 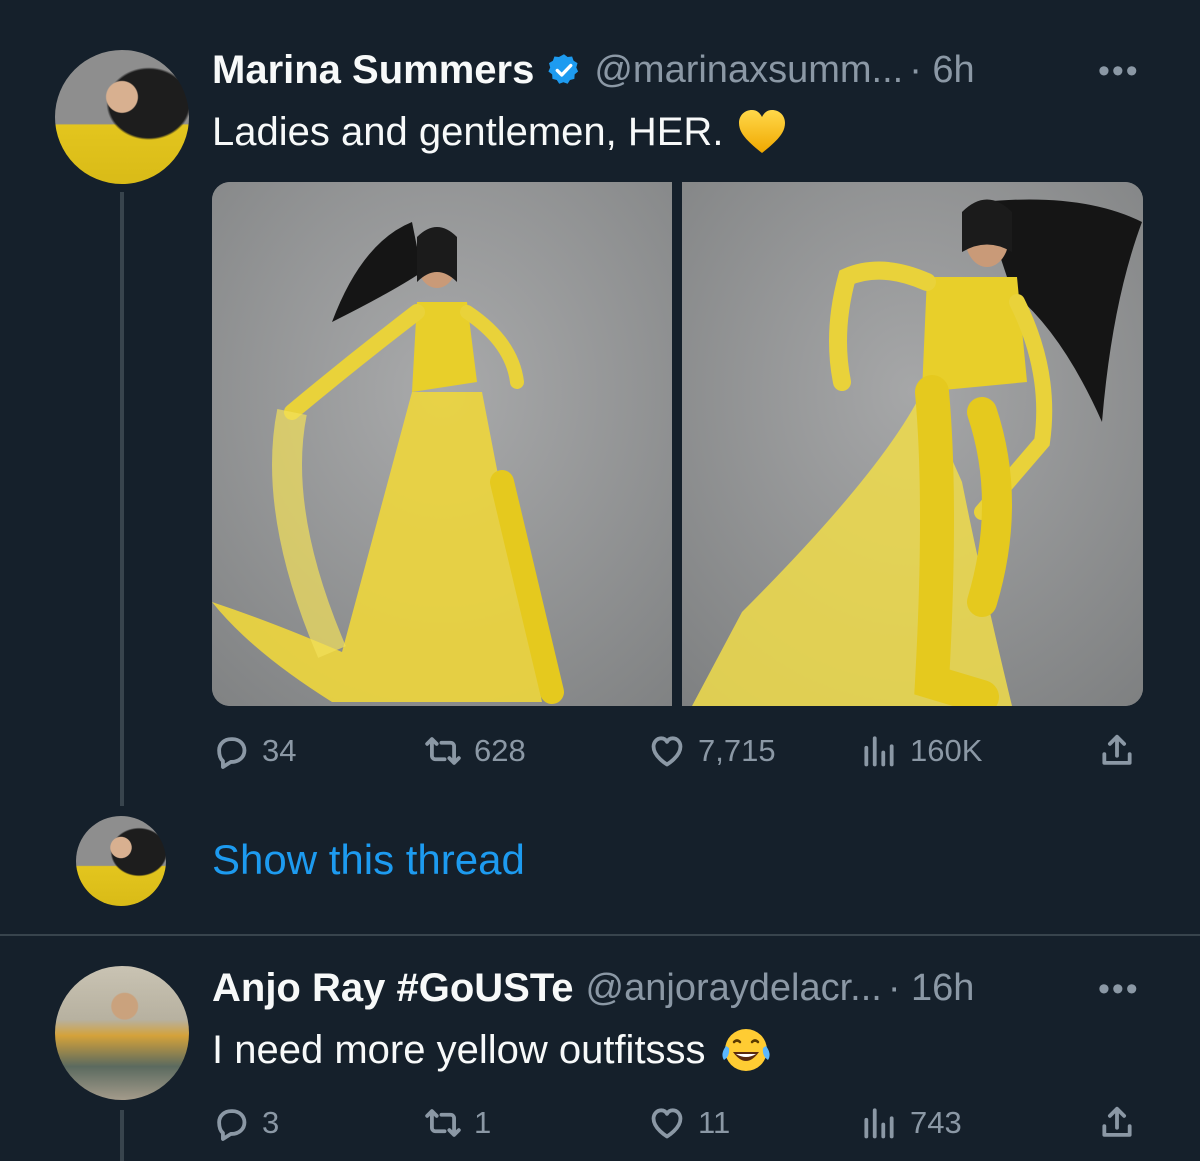 What do you see at coordinates (368, 860) in the screenshot?
I see `show-thread-link: Show this thread` at bounding box center [368, 860].